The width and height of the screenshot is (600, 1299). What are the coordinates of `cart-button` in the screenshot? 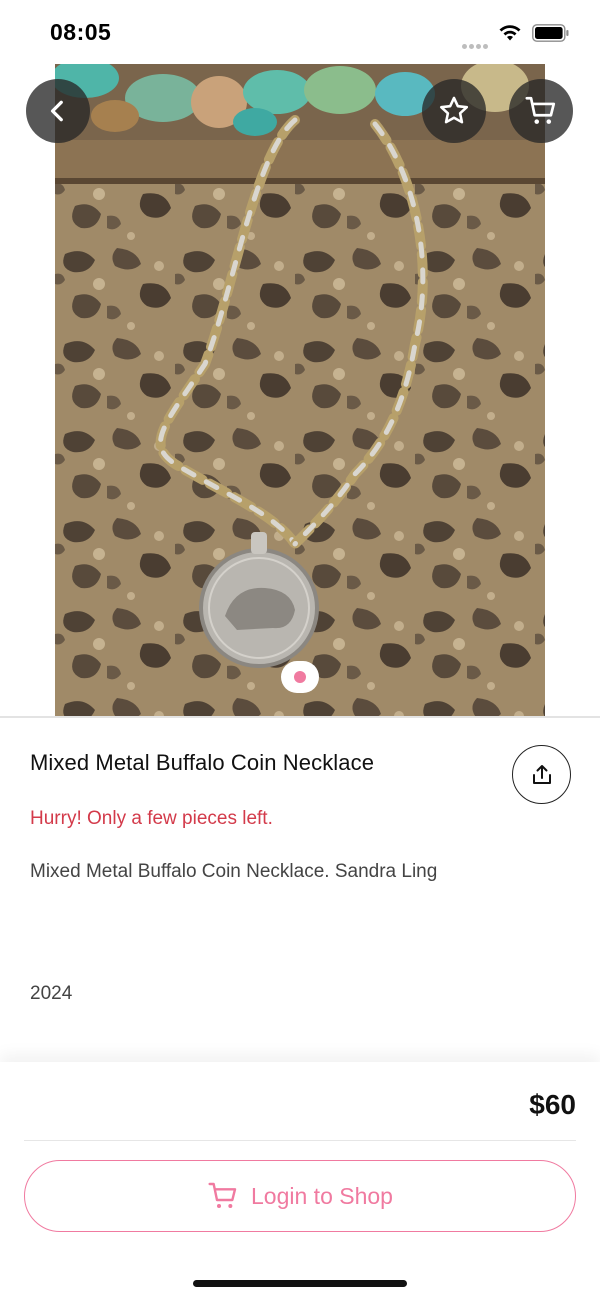 It's located at (541, 111).